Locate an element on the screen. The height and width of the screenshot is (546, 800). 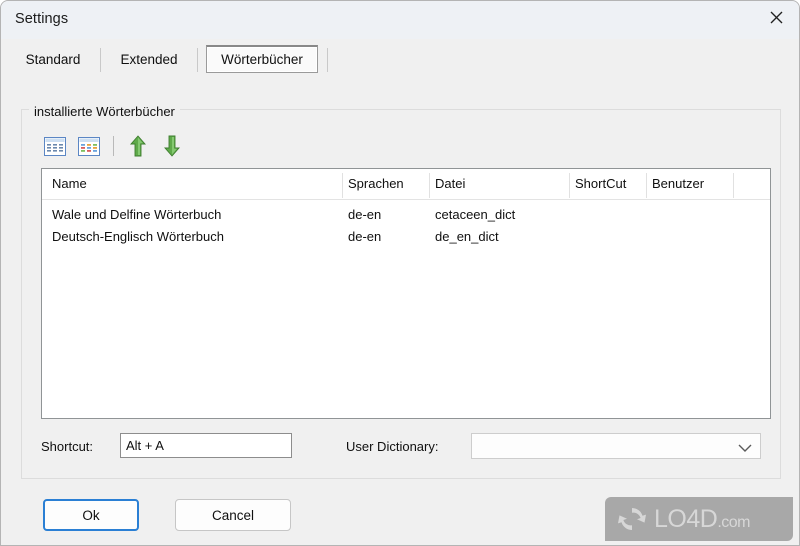
cancel-button-label: Cancel is located at coordinates (233, 515).